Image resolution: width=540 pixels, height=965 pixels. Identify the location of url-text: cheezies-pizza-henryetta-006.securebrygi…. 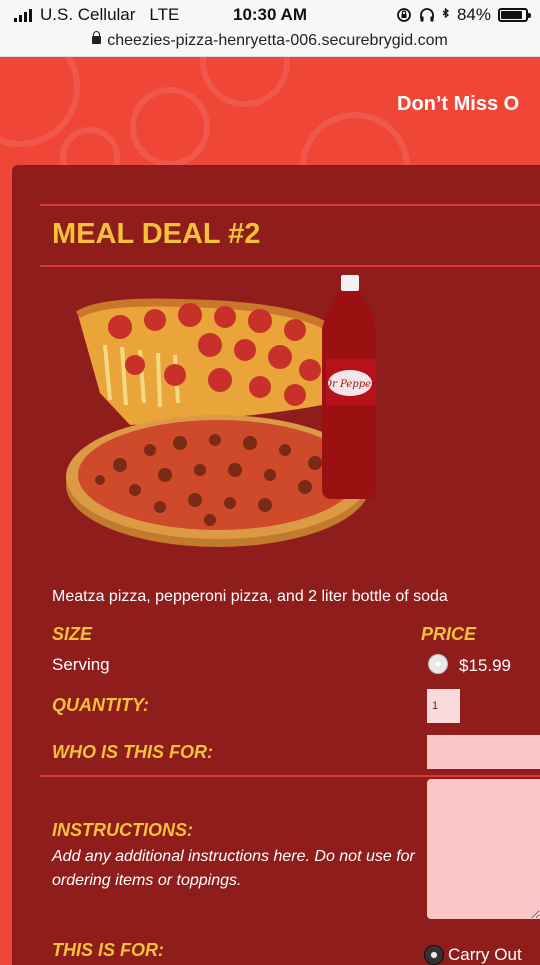
(277, 40).